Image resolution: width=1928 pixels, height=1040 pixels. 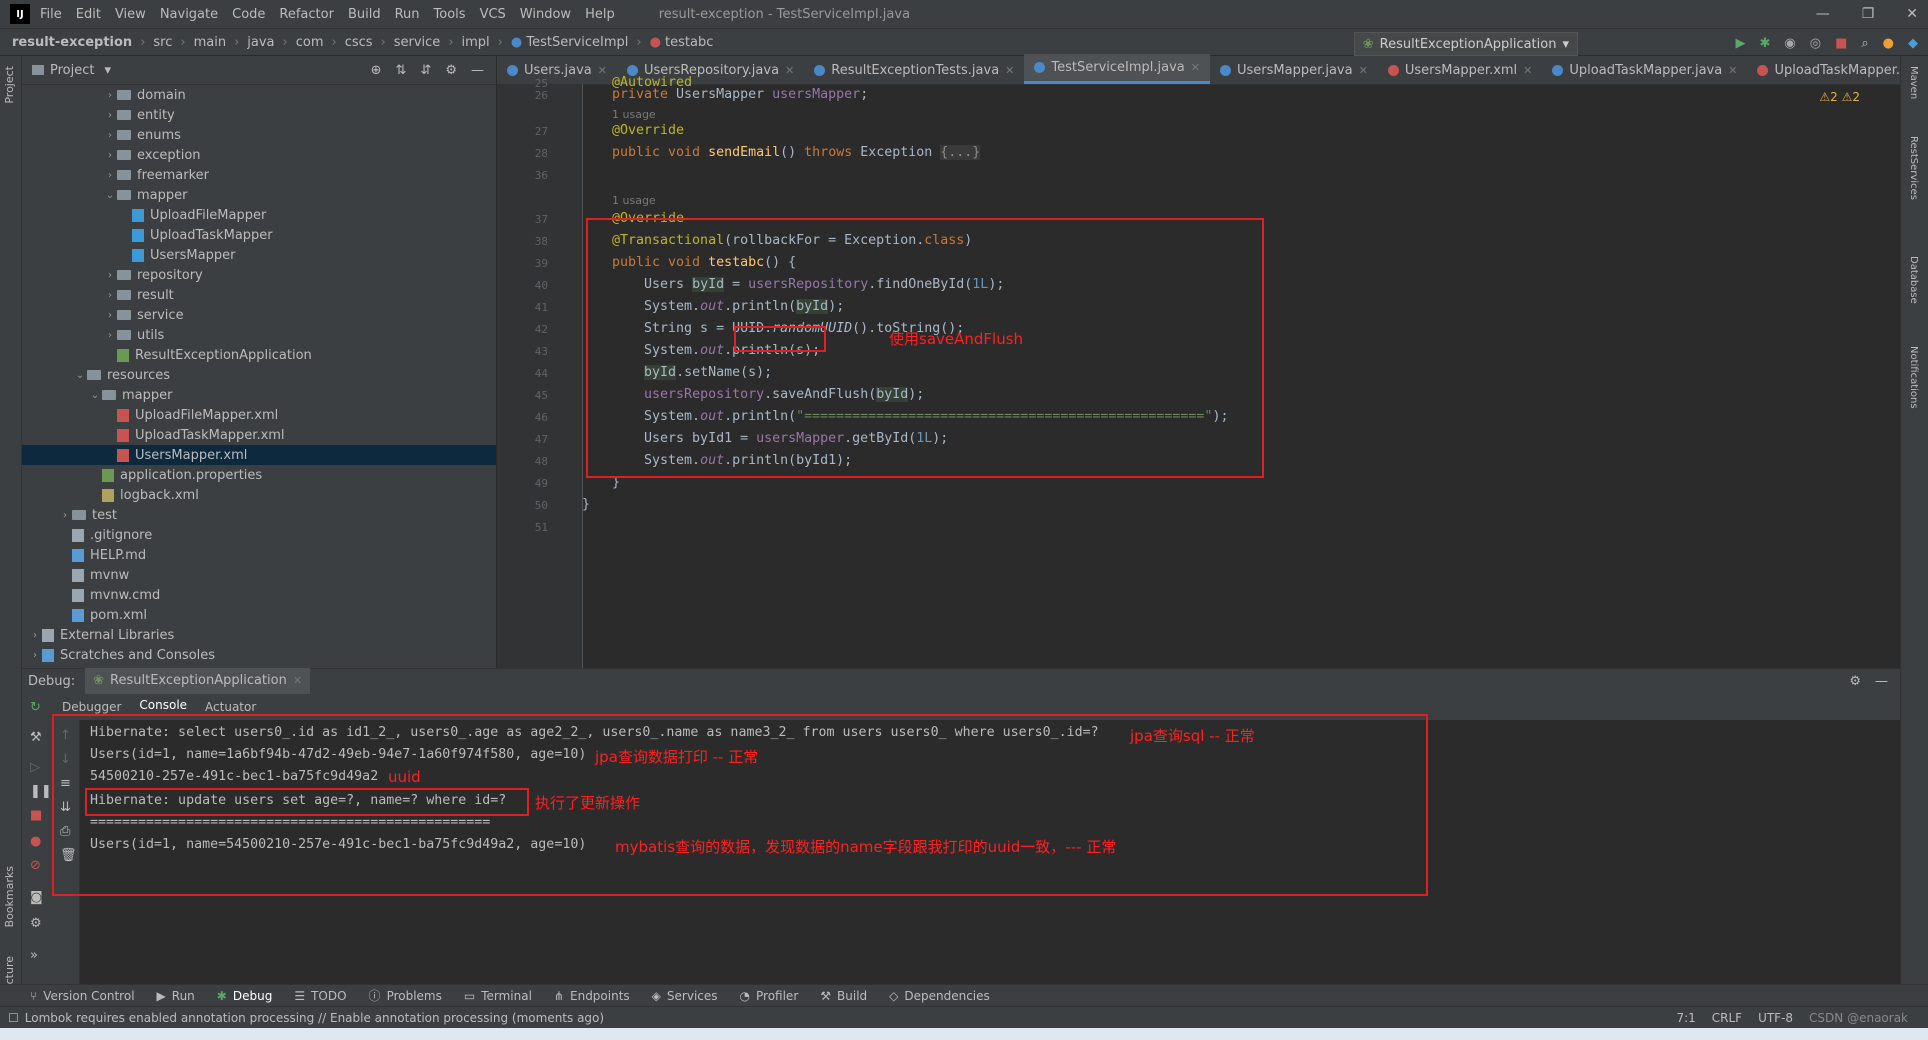 I want to click on tree-item: UsersMapper.xml, so click(x=259, y=455).